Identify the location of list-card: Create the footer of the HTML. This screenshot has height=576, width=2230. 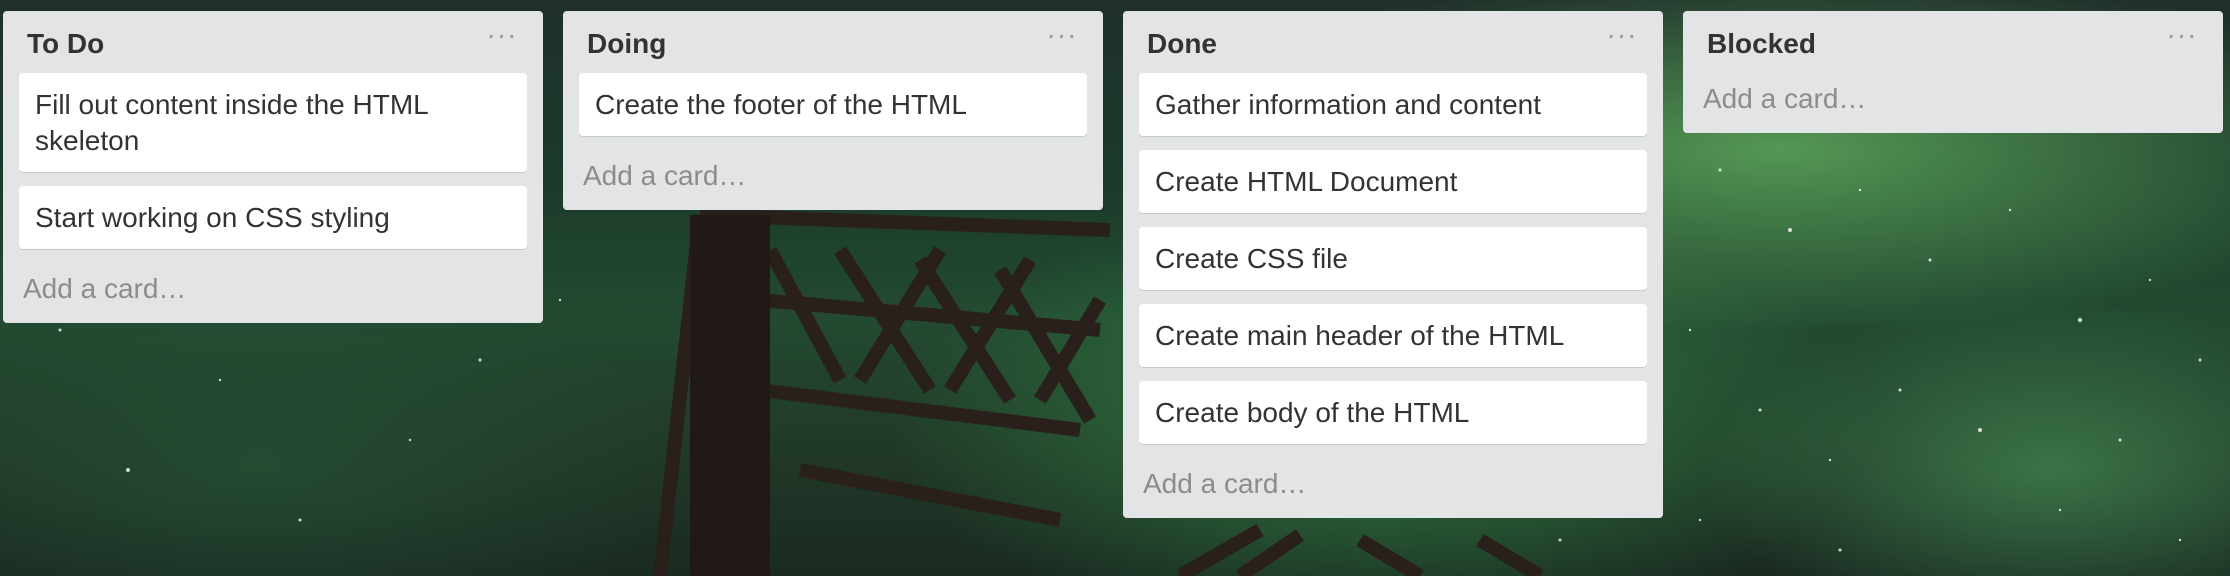
(833, 104).